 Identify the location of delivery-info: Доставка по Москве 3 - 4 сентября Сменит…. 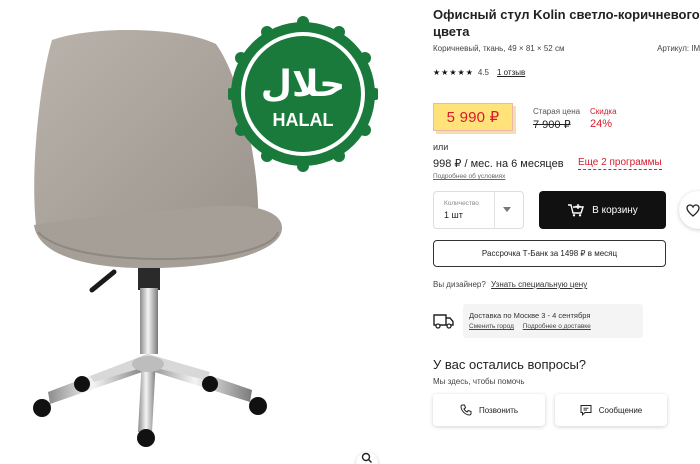
(553, 321).